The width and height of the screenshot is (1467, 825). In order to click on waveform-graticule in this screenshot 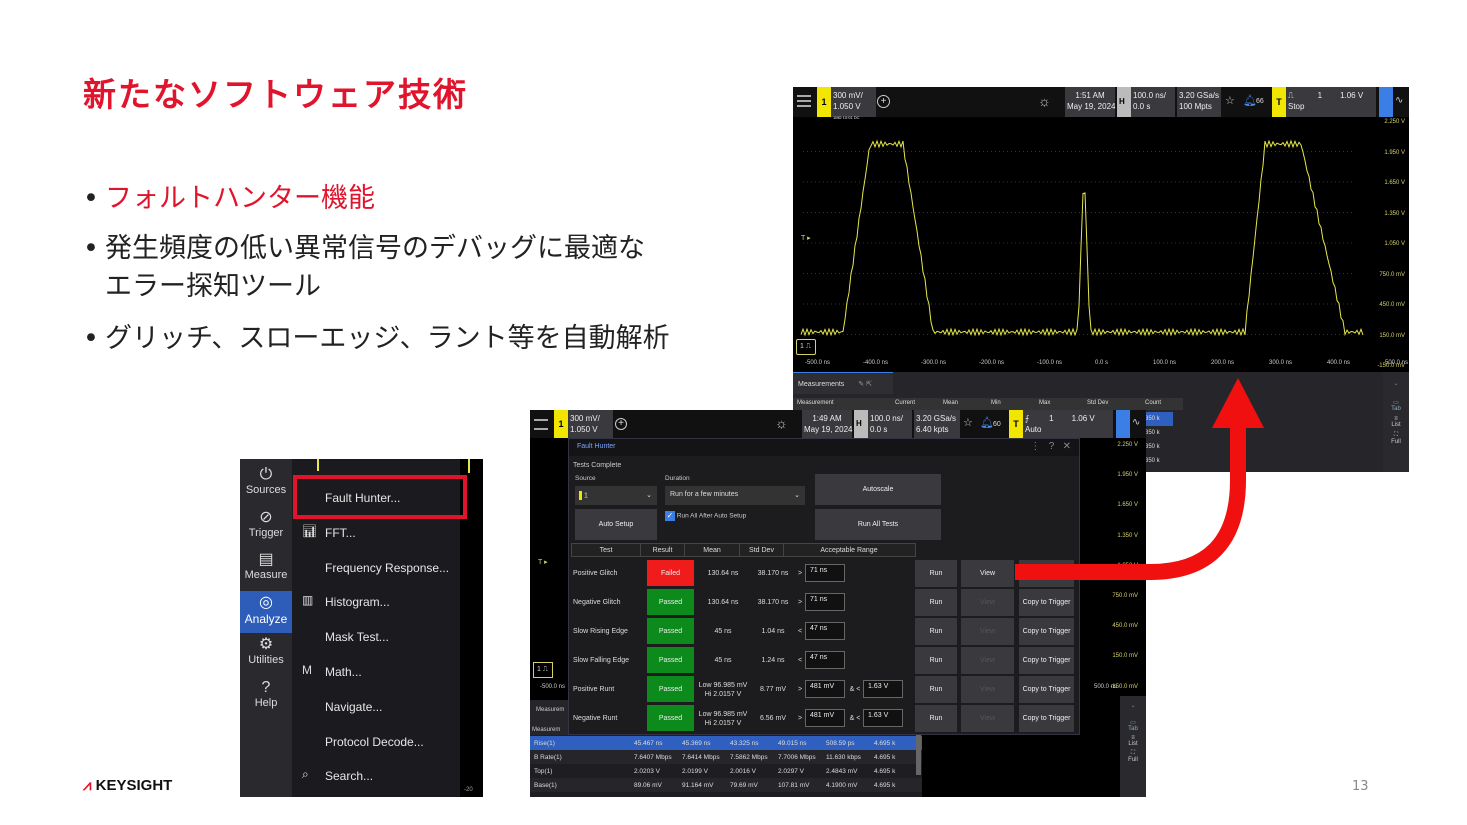, I will do `click(1101, 244)`.